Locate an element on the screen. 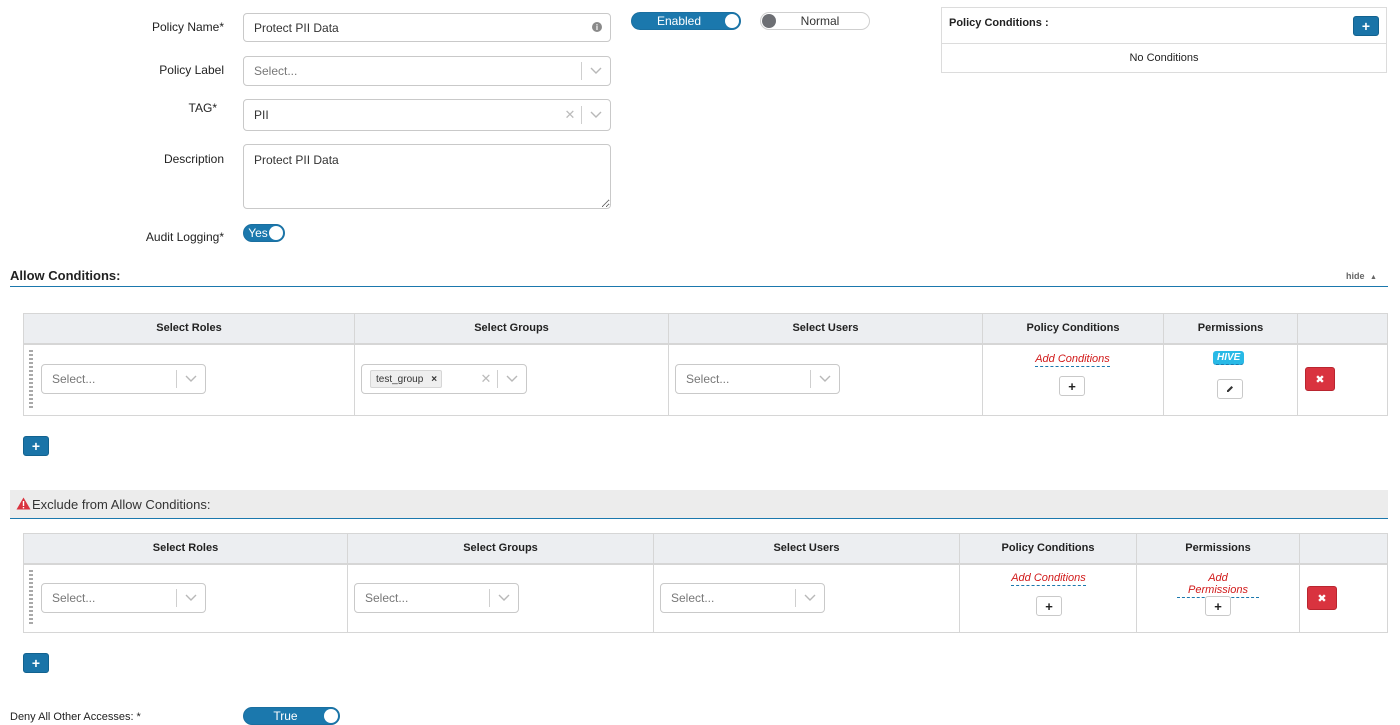 The image size is (1400, 725). priority-toggle-label: Normal is located at coordinates (820, 21).